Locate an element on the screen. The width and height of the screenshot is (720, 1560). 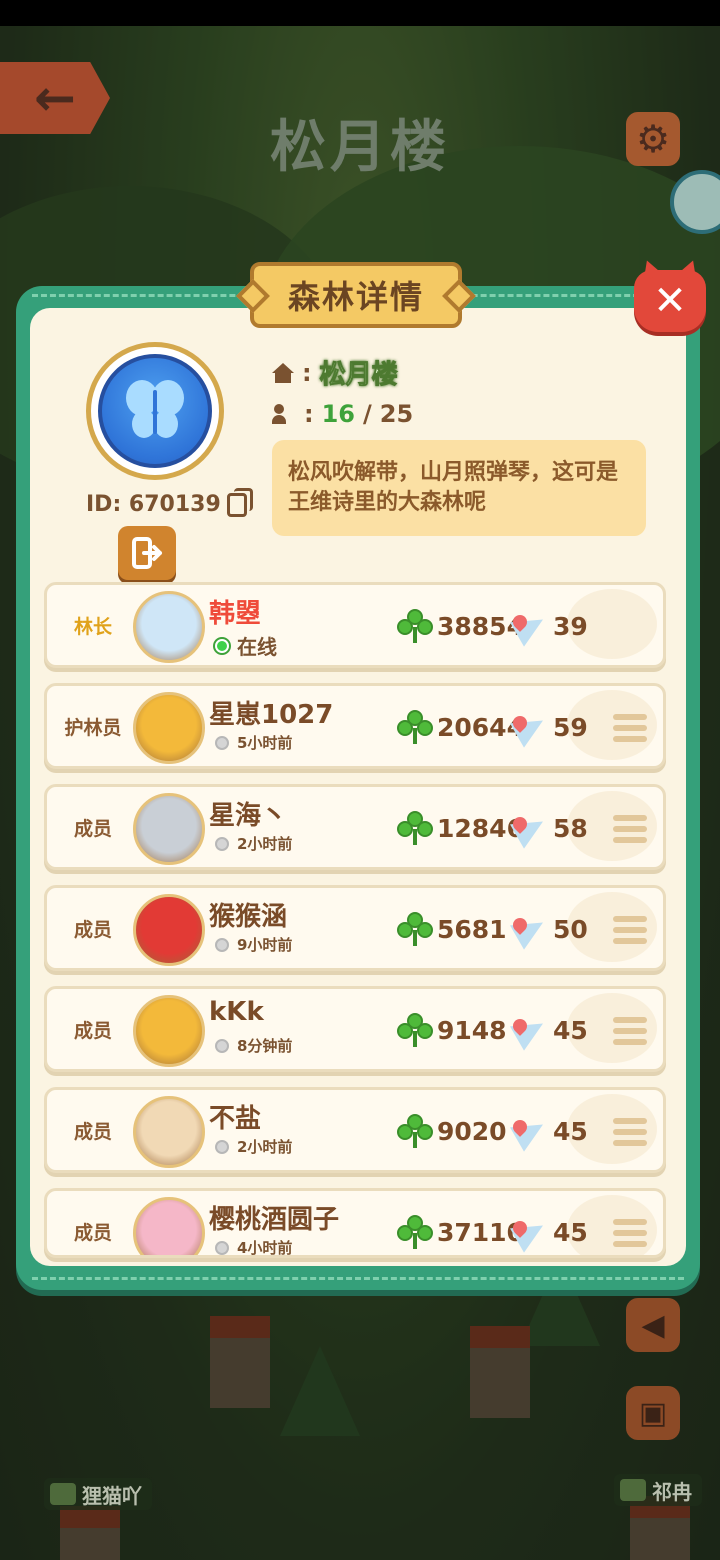
member-likes: 59 is located at coordinates (550, 727).